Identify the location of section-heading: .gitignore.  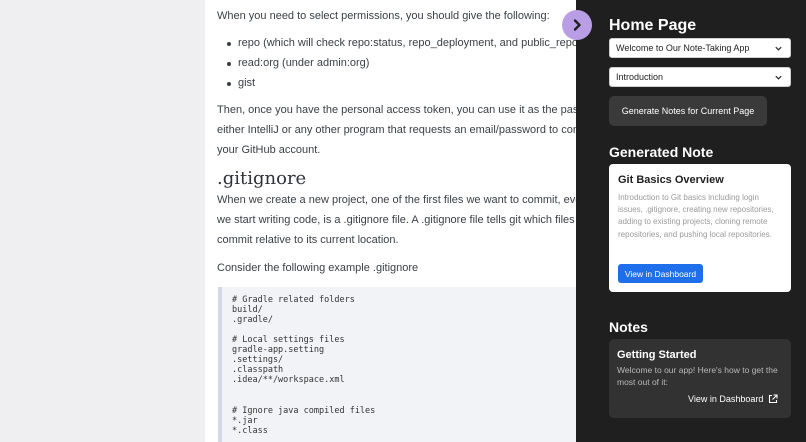
(262, 178).